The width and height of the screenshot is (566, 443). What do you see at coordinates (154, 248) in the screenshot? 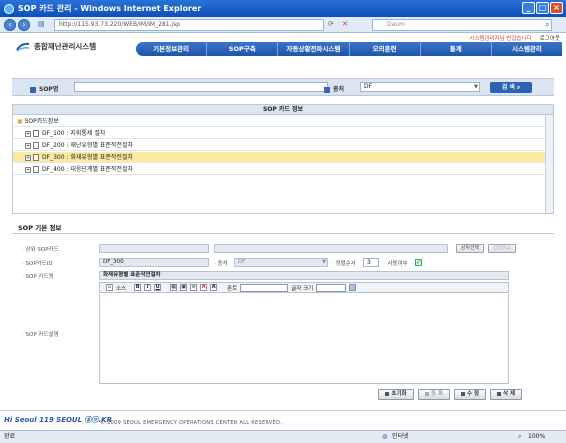
I see `parent-card-input` at bounding box center [154, 248].